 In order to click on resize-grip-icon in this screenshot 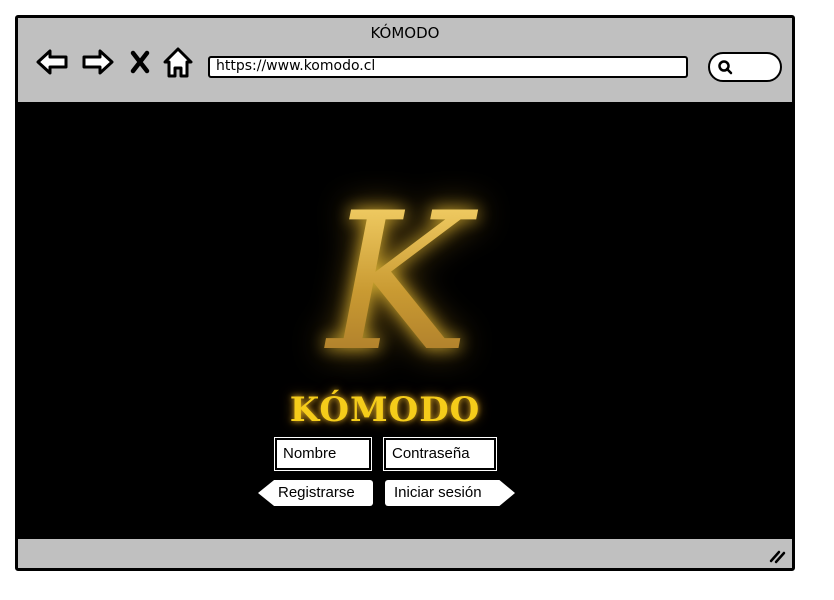, I will do `click(776, 554)`.